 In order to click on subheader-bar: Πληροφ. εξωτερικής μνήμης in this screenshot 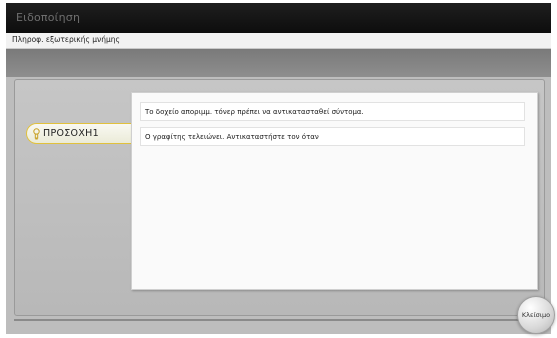, I will do `click(278, 41)`.